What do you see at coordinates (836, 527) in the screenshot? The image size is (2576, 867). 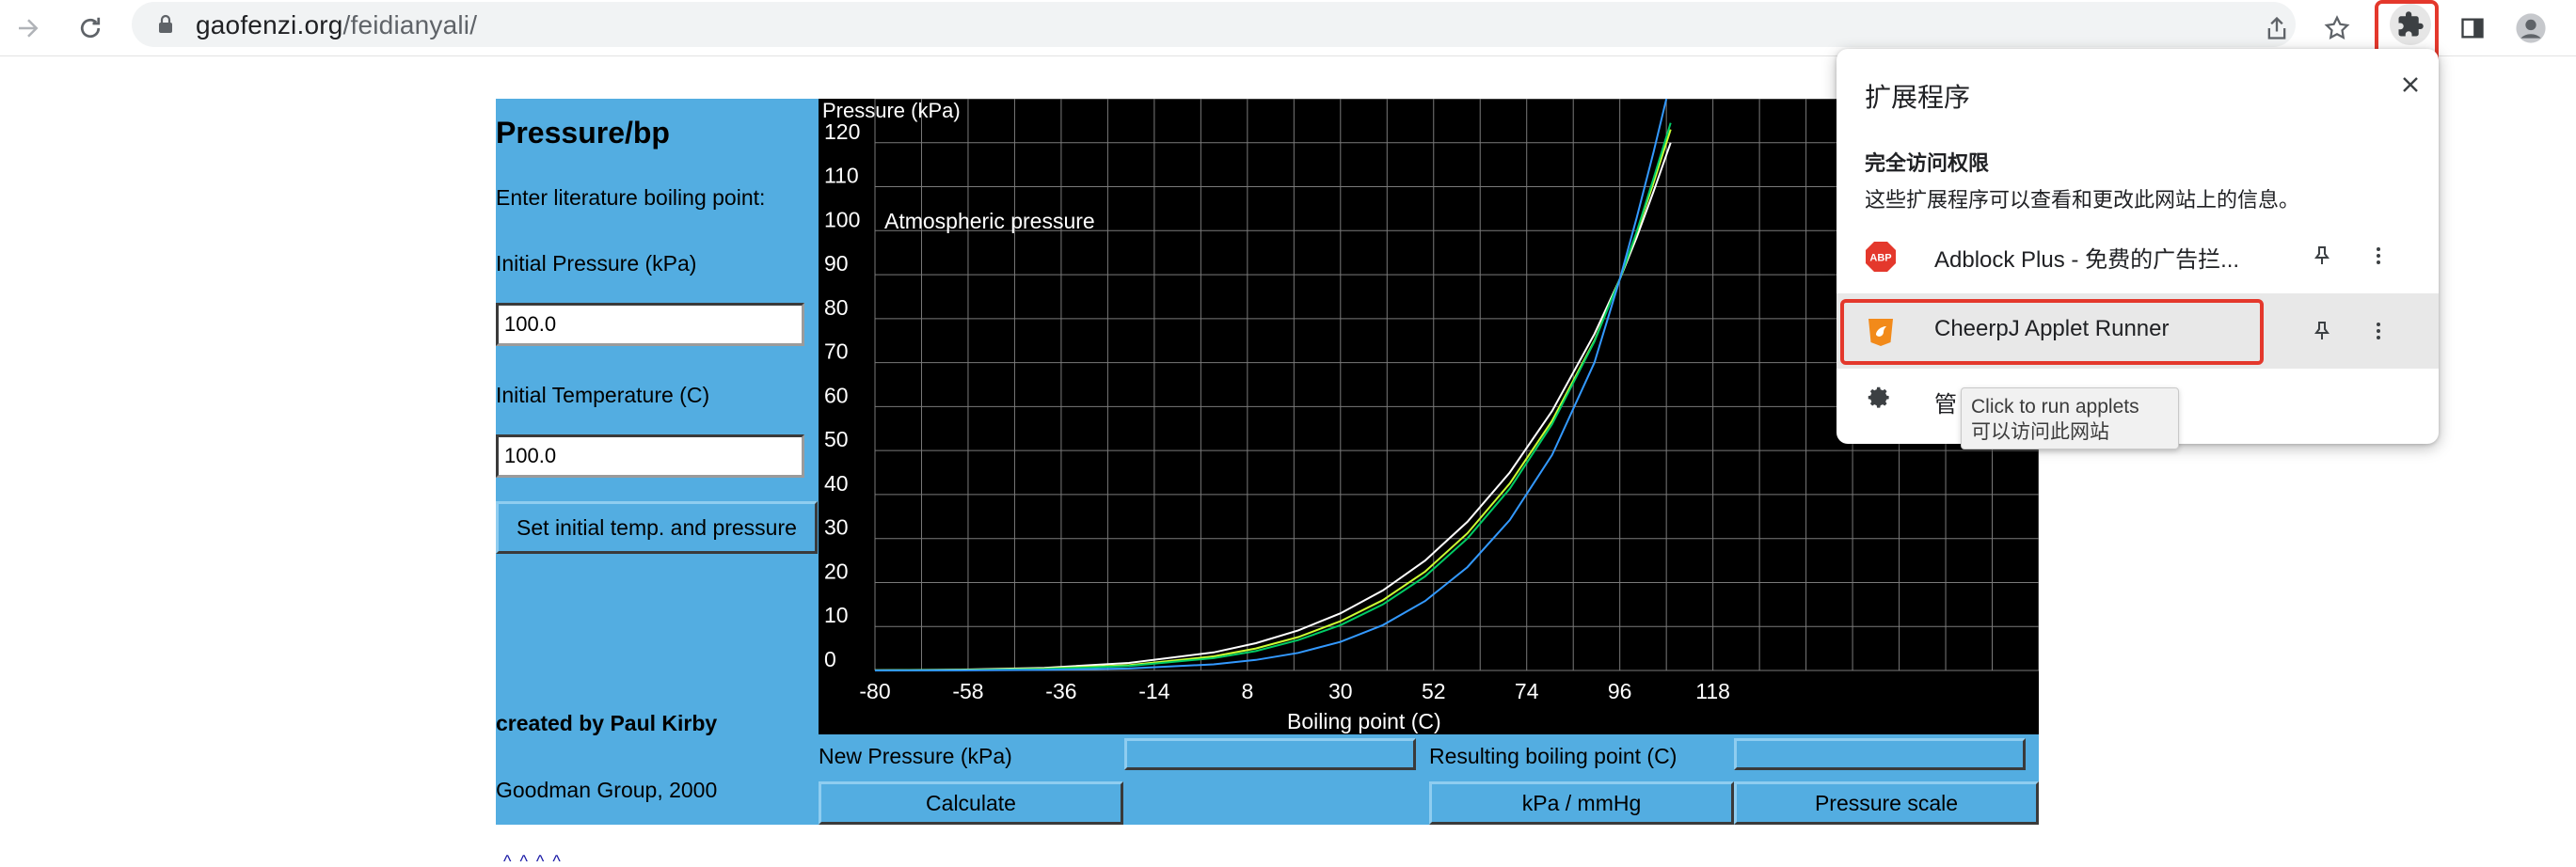 I see `y-tick-label: 30` at bounding box center [836, 527].